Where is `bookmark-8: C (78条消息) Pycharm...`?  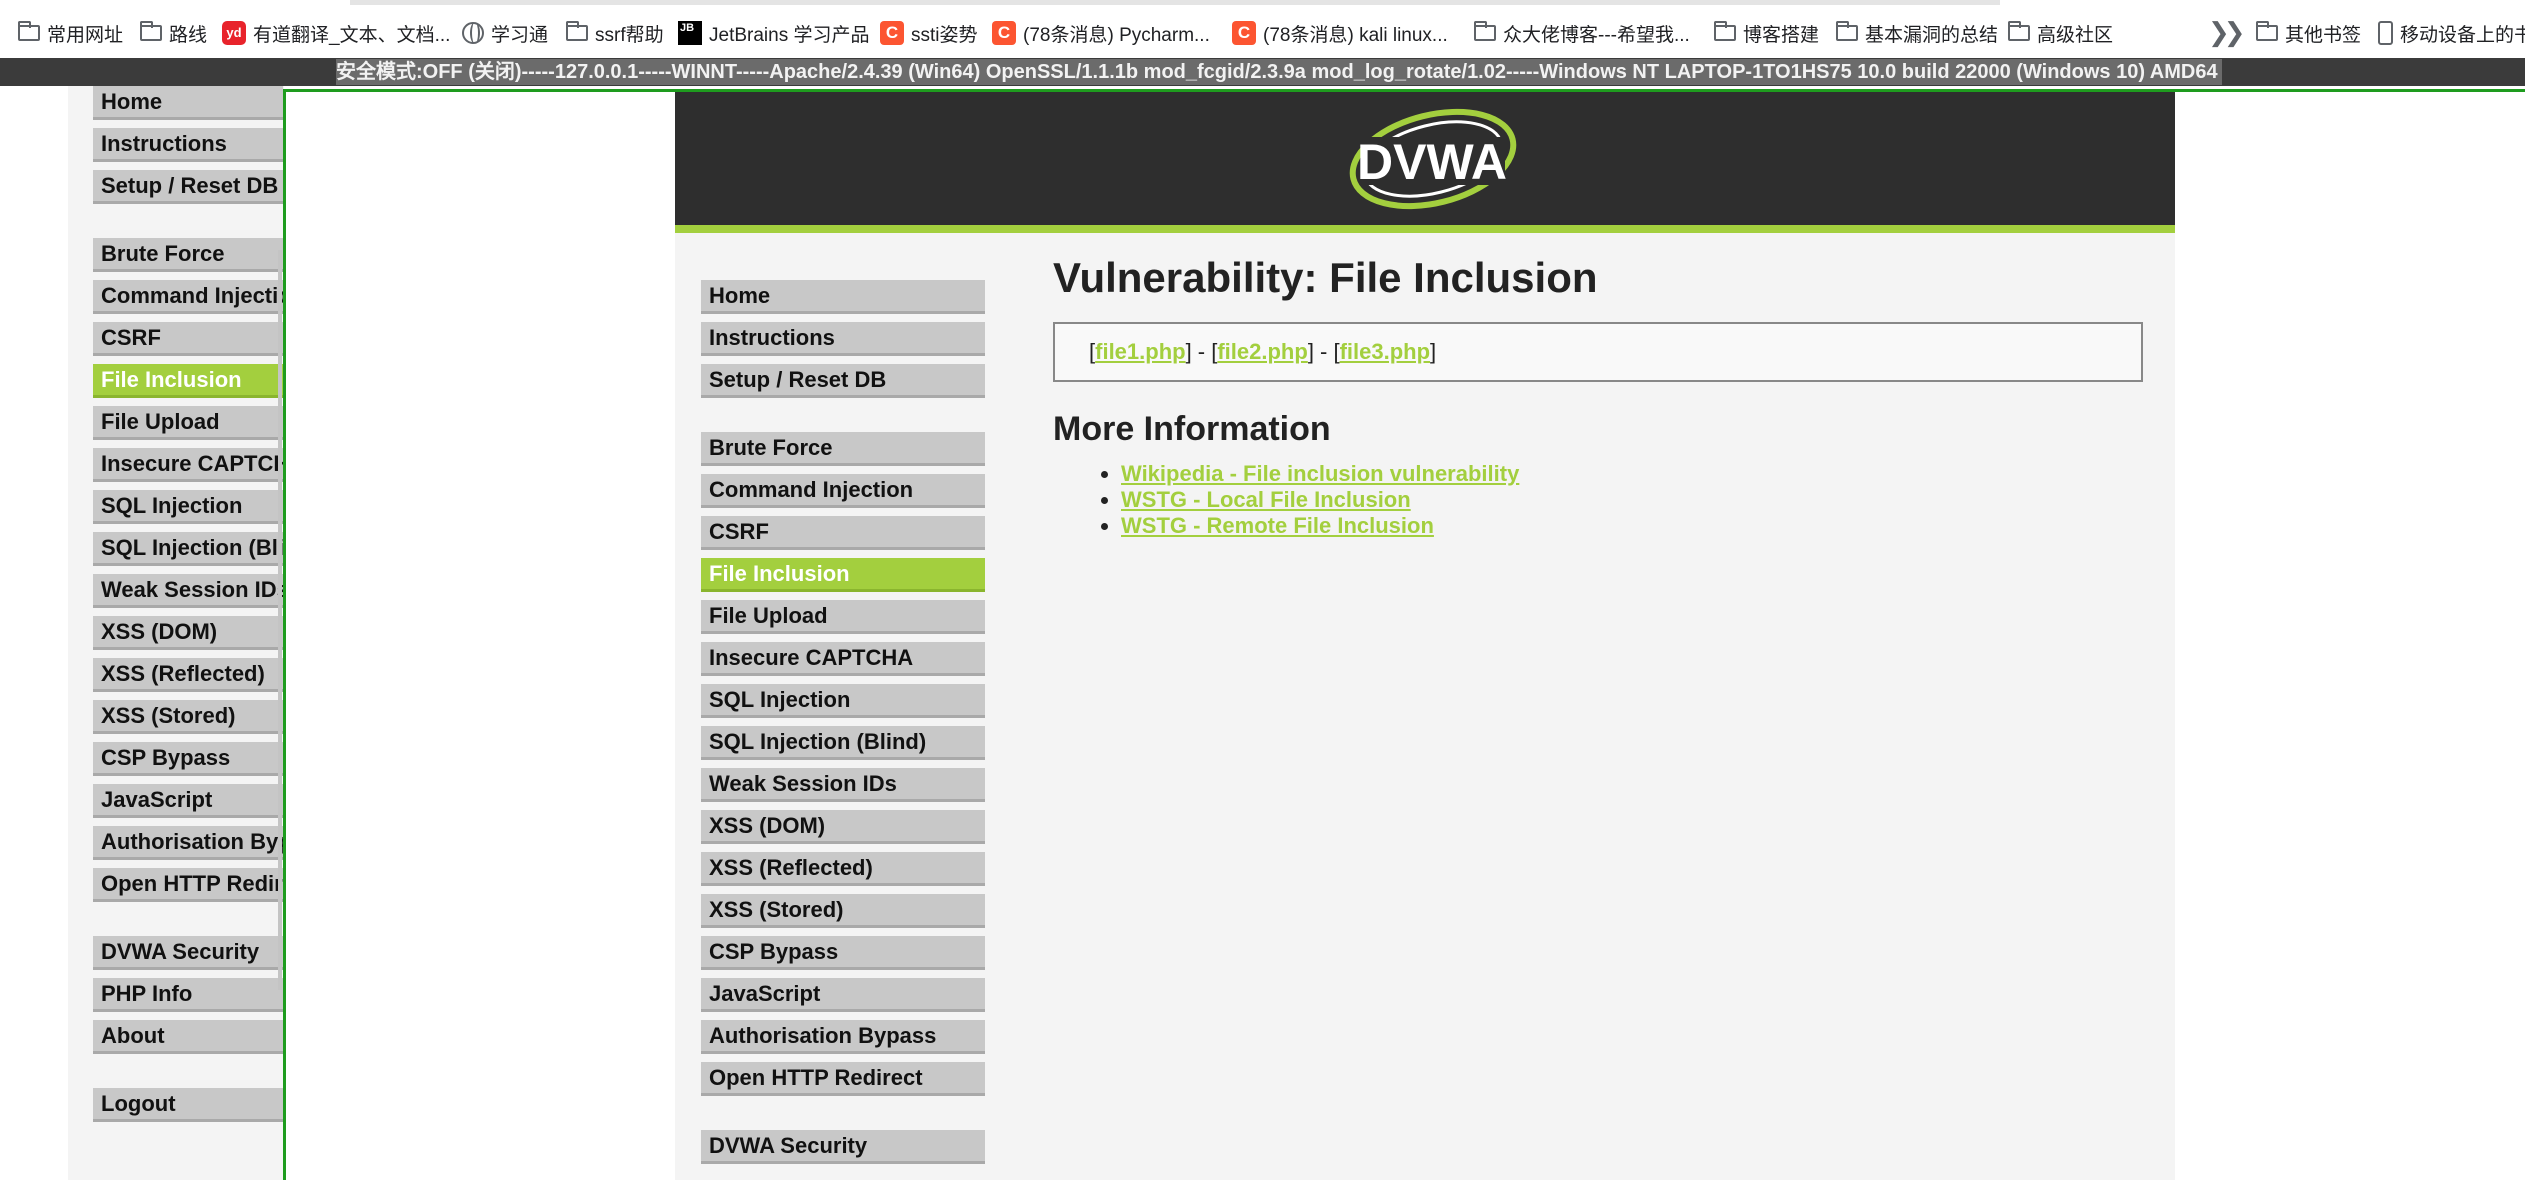 bookmark-8: C (78条消息) Pycharm... is located at coordinates (1101, 33).